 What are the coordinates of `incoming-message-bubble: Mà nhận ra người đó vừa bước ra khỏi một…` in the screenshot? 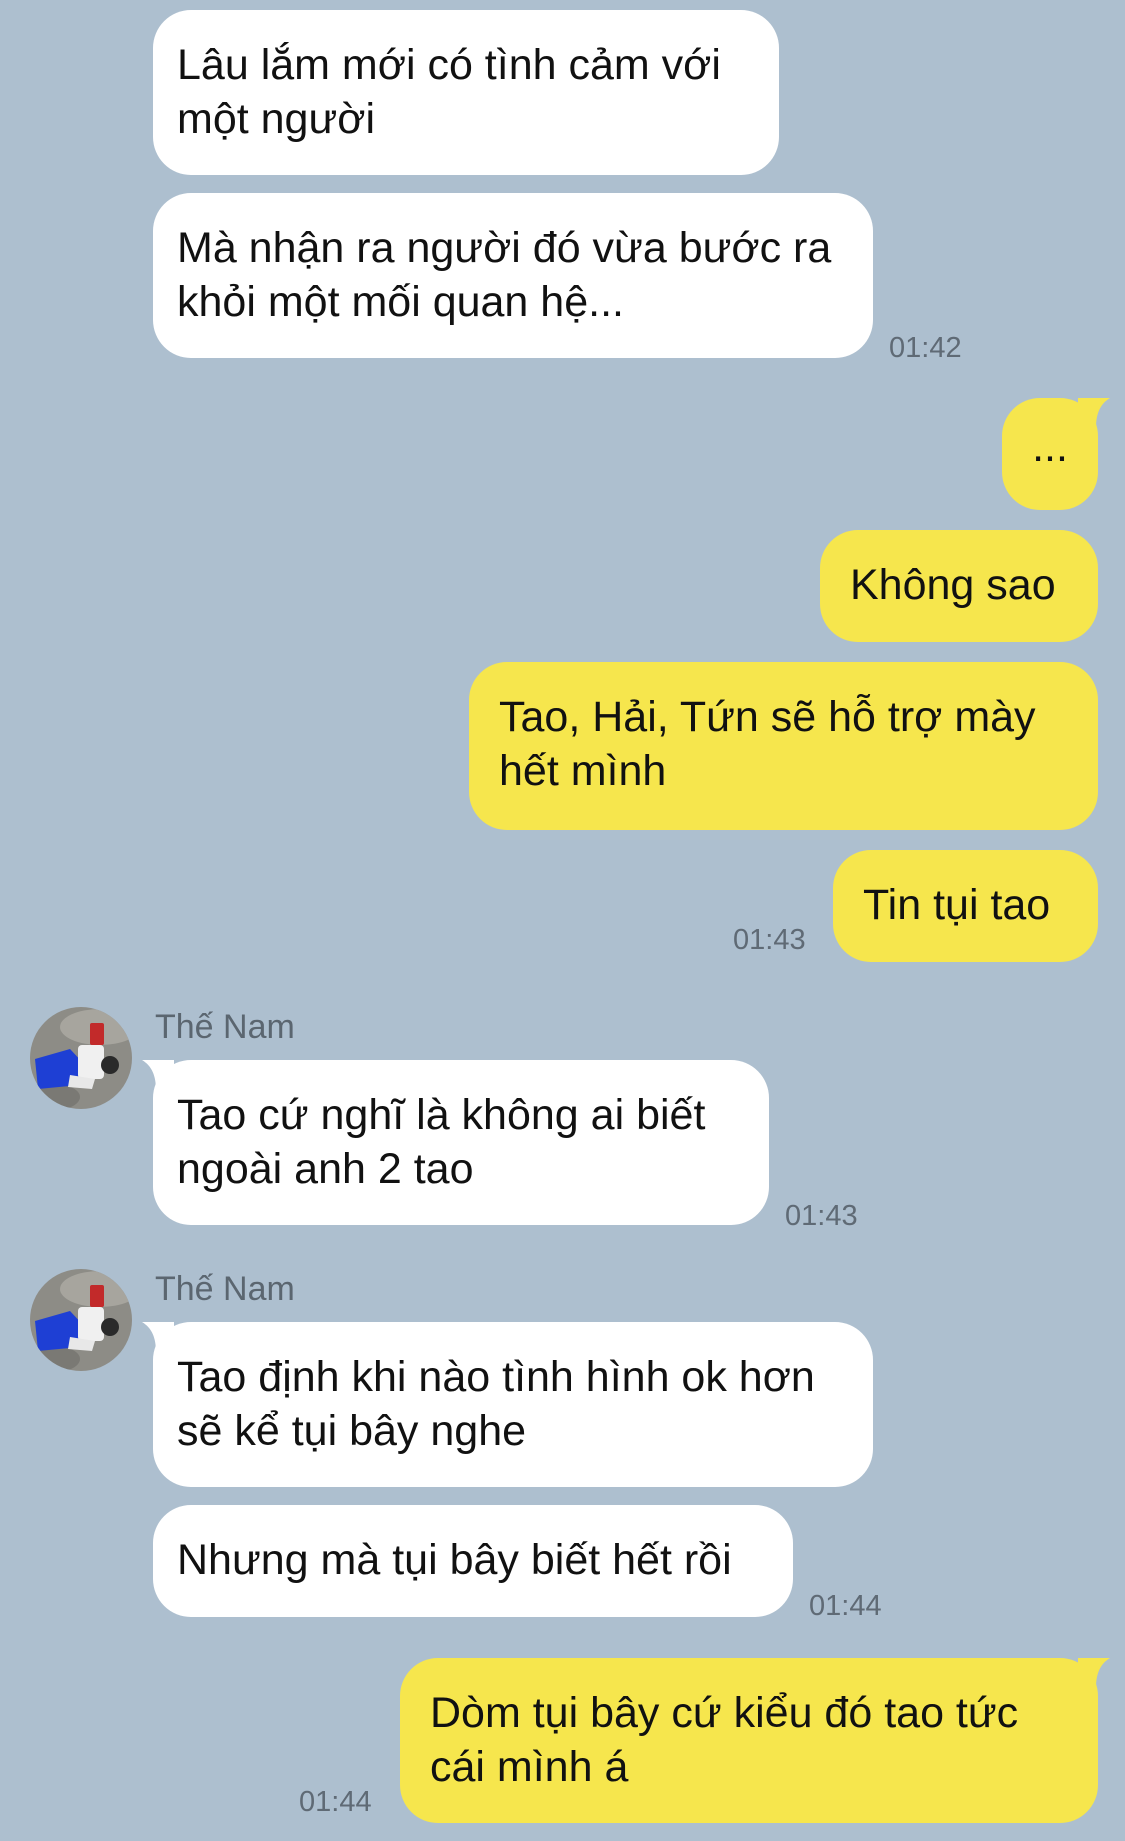 It's located at (513, 275).